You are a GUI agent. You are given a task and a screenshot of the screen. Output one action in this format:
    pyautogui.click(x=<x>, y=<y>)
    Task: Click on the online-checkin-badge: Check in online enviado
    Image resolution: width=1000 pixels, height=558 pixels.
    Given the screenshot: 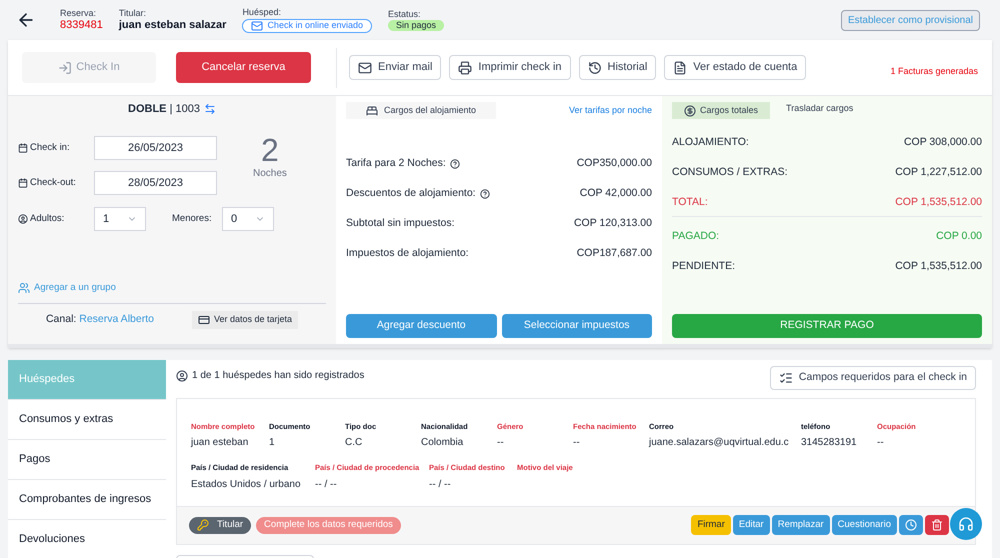 What is the action you would take?
    pyautogui.click(x=307, y=25)
    